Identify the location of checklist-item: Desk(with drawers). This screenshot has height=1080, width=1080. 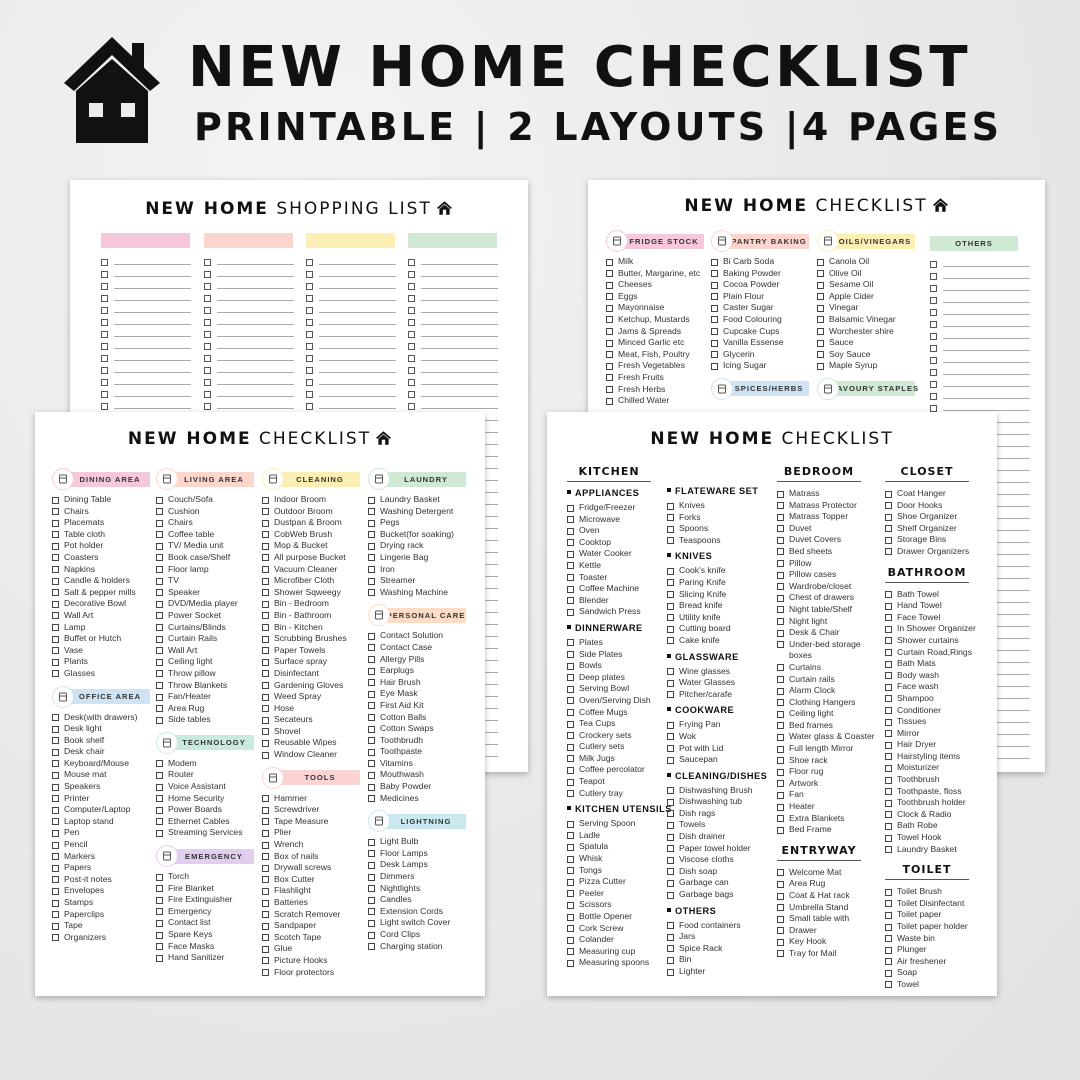
(102, 718).